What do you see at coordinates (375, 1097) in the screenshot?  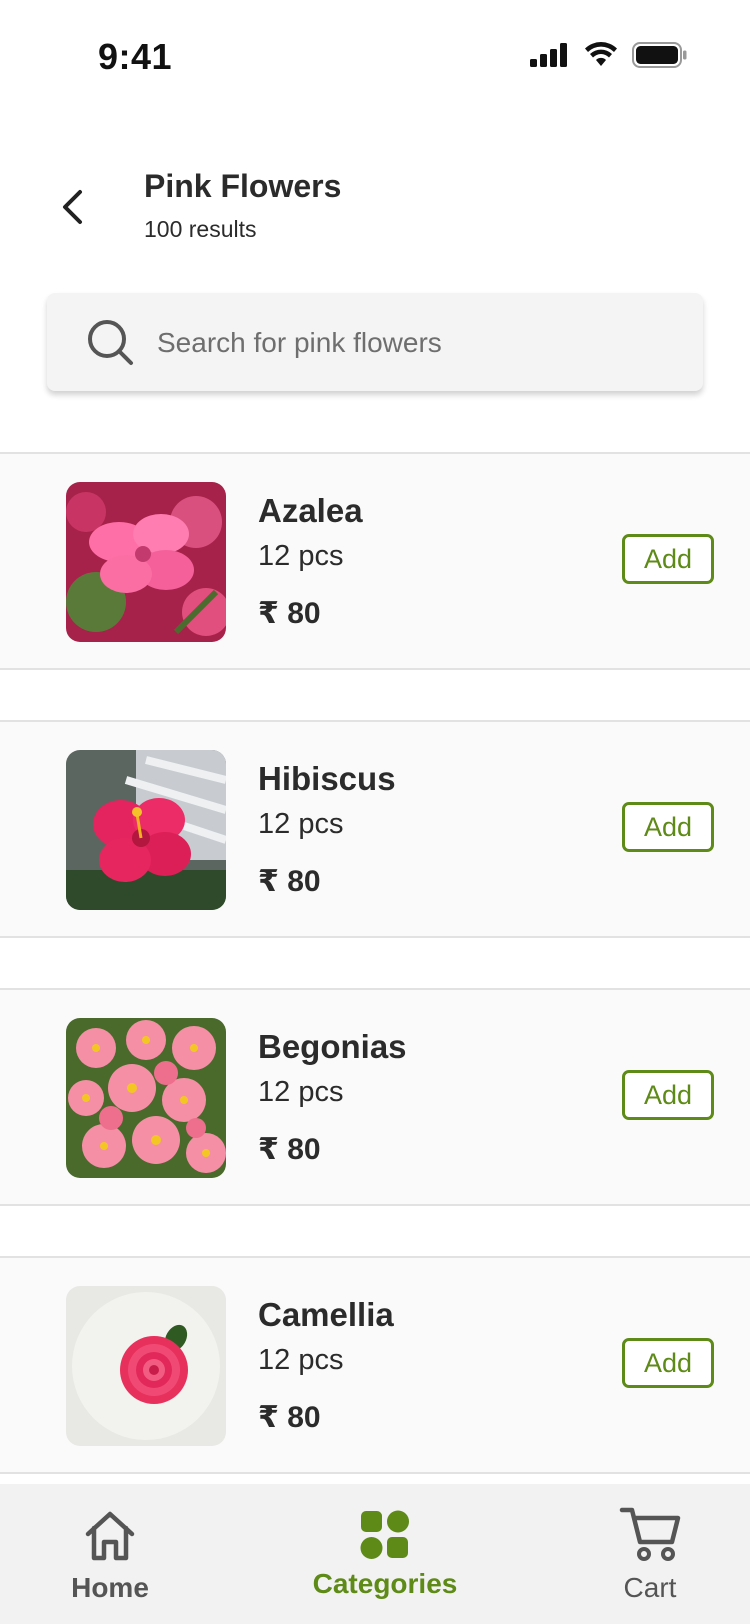 I see `product-item-begonias: Begonias 12 pcs ₹ 80 Add` at bounding box center [375, 1097].